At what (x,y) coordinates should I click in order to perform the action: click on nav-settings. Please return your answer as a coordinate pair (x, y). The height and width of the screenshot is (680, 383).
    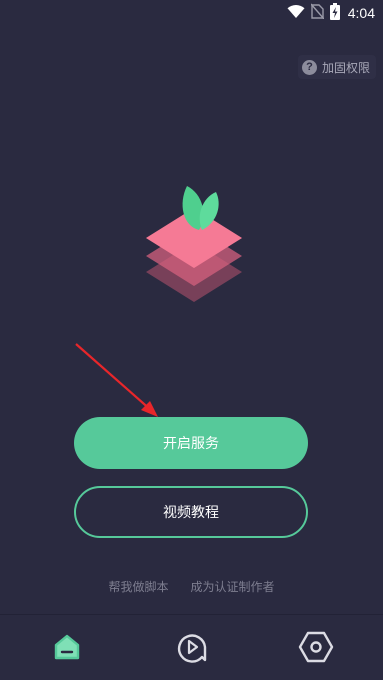
    Looking at the image, I should click on (316, 649).